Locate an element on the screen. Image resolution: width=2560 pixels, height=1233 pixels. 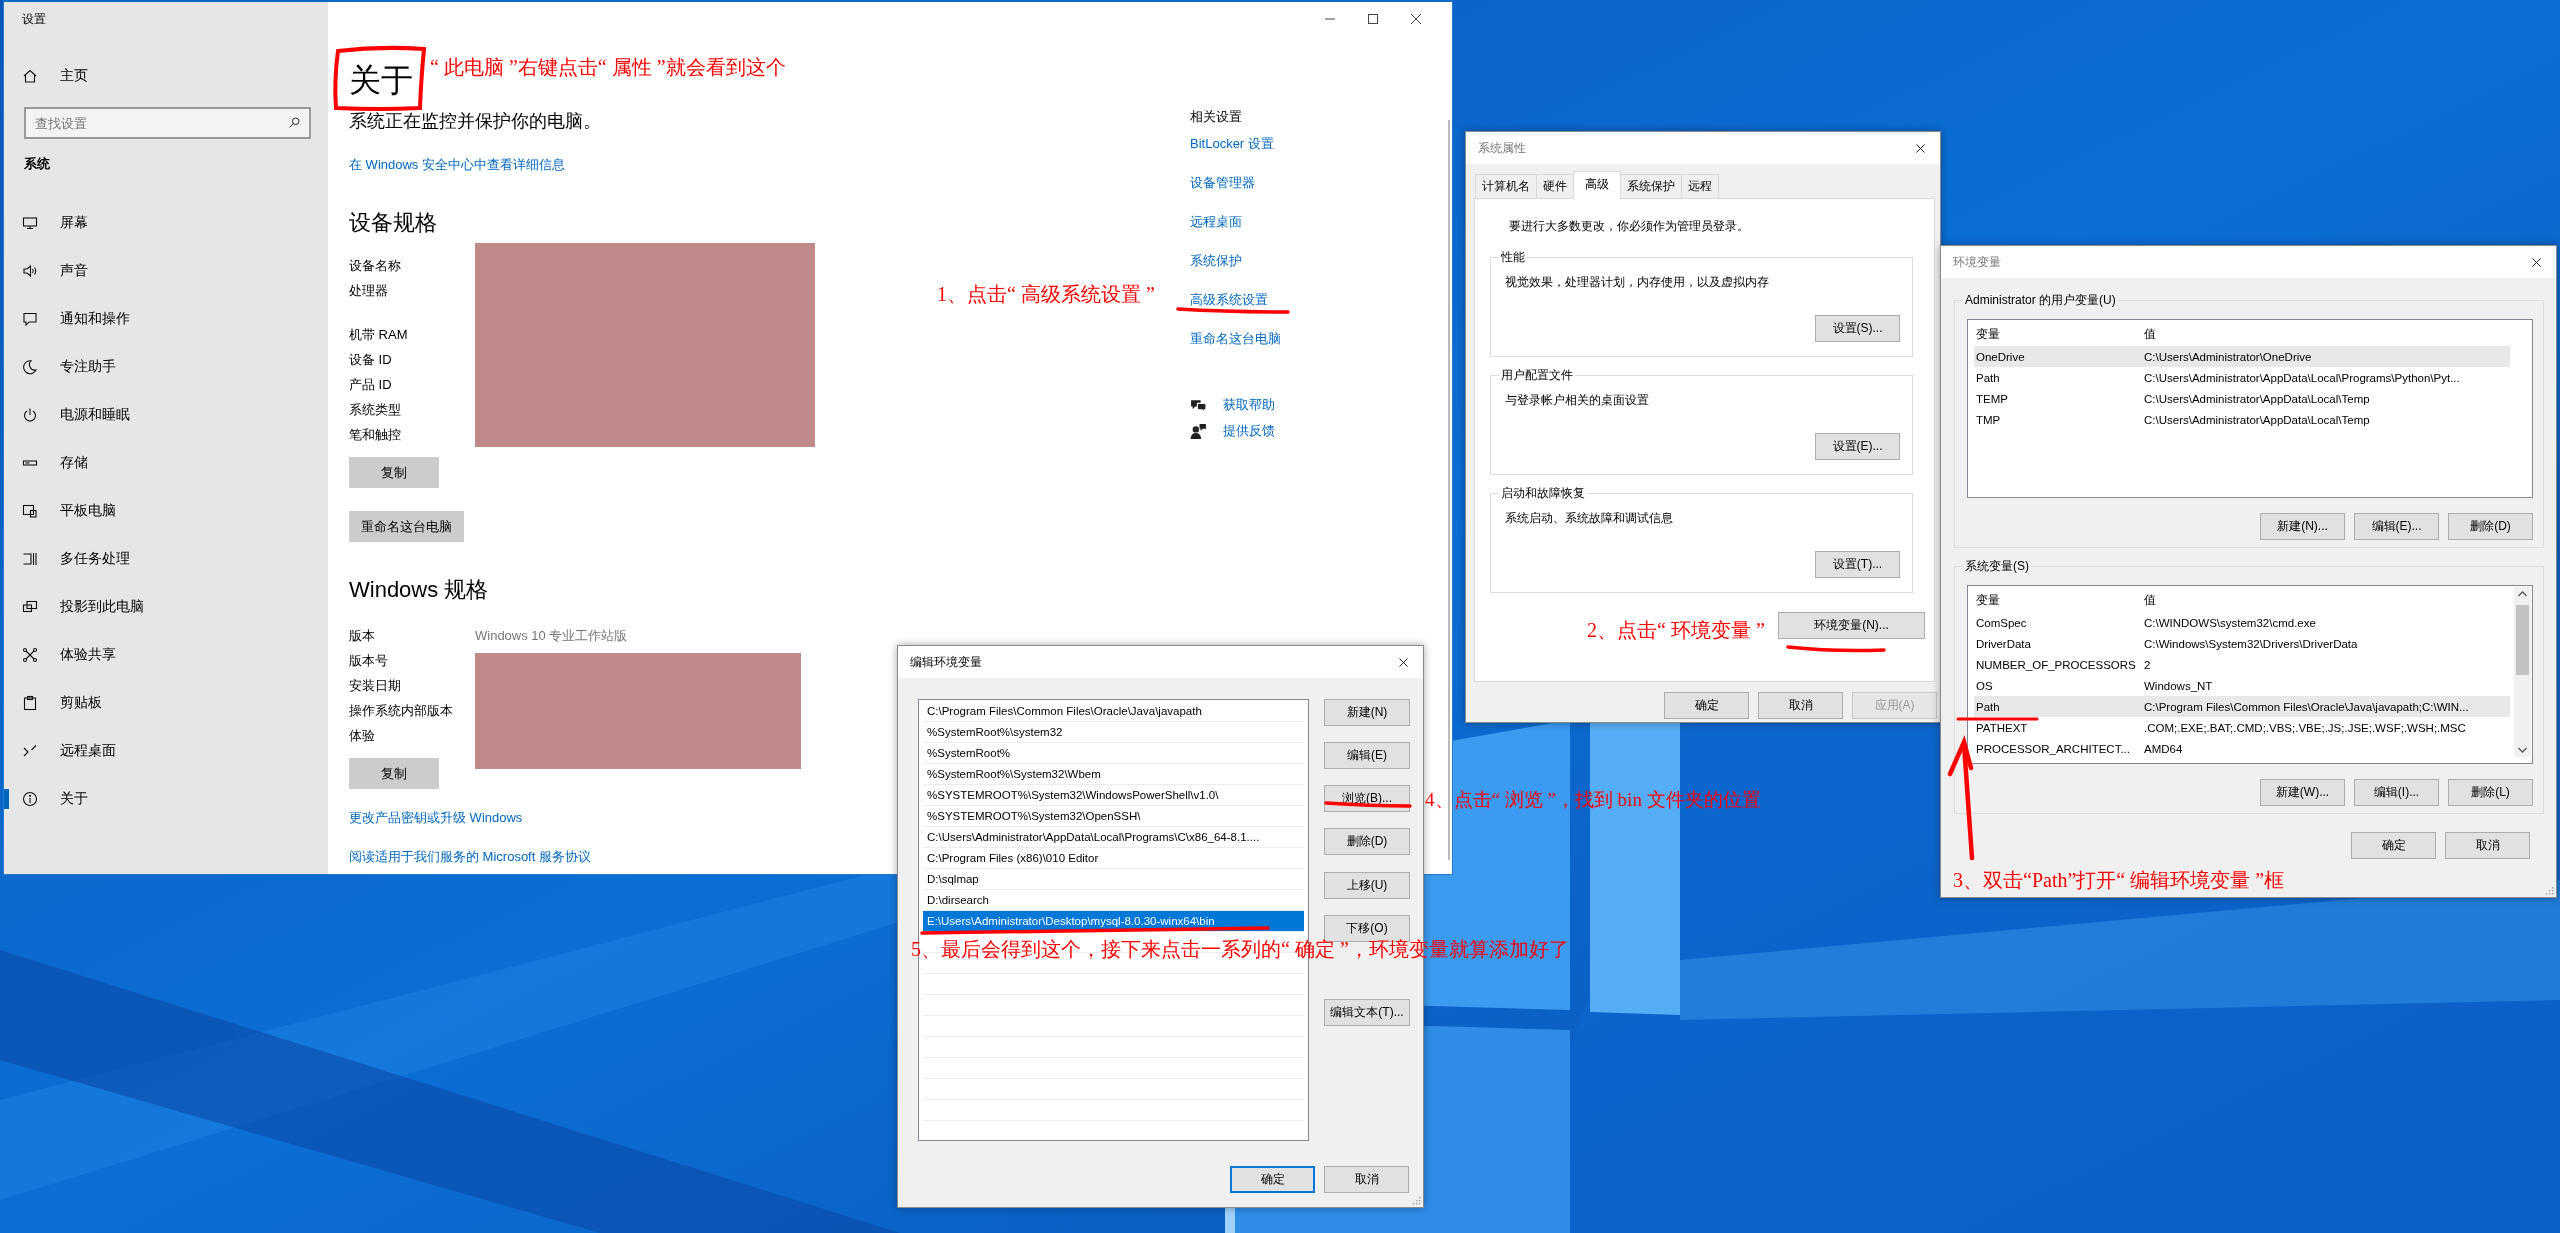
list-button: 新建(N) is located at coordinates (1367, 712).